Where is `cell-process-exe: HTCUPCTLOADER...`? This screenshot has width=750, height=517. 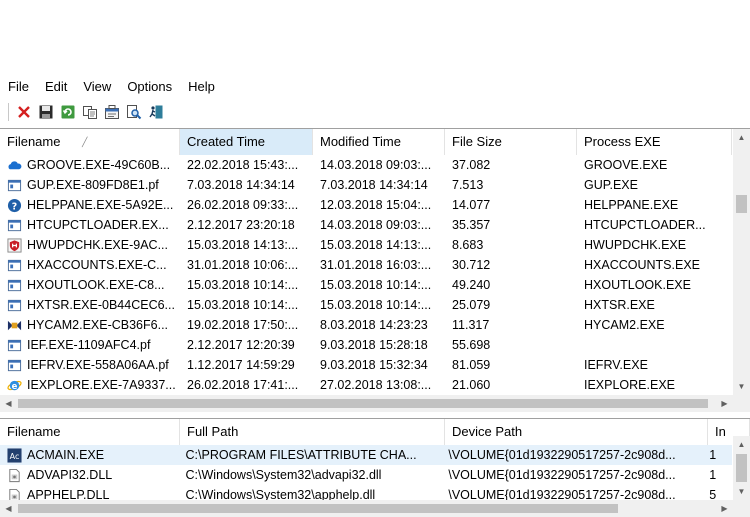
cell-process-exe: HTCUPCTLOADER... is located at coordinates (645, 225).